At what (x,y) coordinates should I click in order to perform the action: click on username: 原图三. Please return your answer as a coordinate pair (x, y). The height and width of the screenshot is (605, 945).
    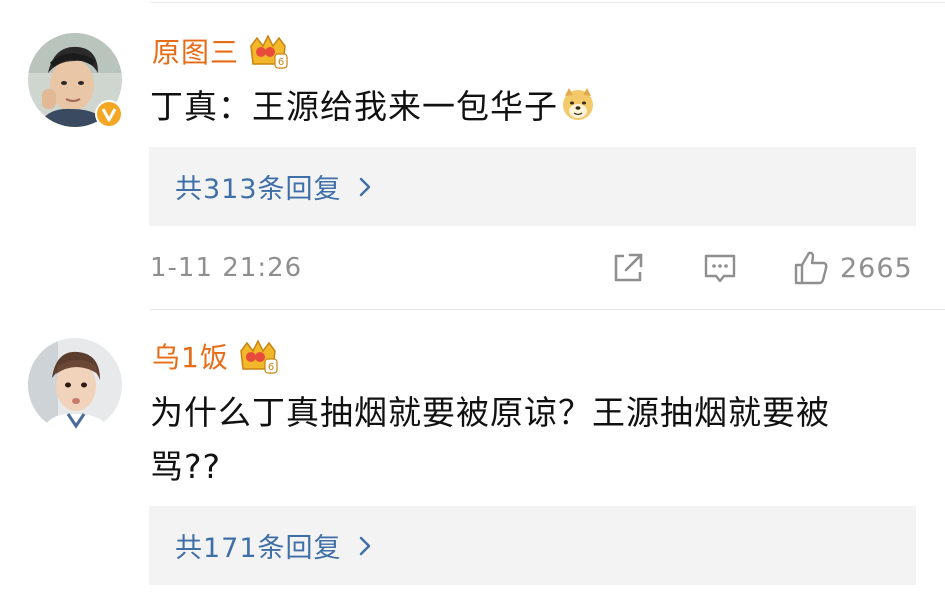
    Looking at the image, I should click on (195, 53).